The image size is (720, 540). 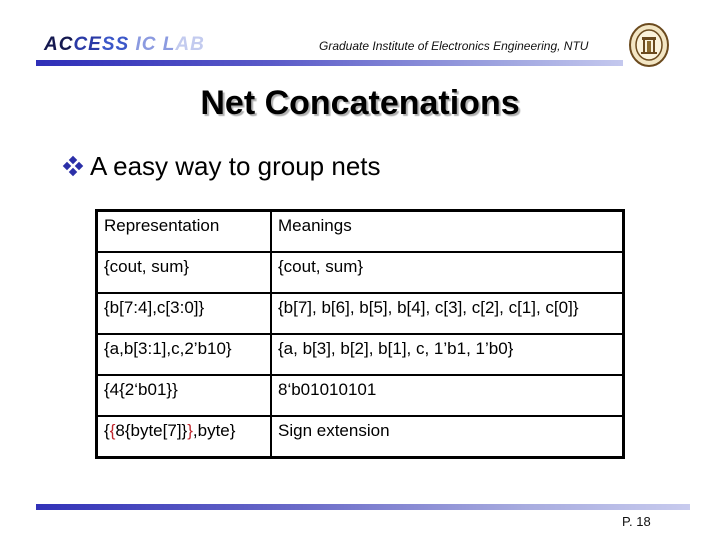 I want to click on representation-cell: {b[7:4],c[3:0]}, so click(x=183, y=313).